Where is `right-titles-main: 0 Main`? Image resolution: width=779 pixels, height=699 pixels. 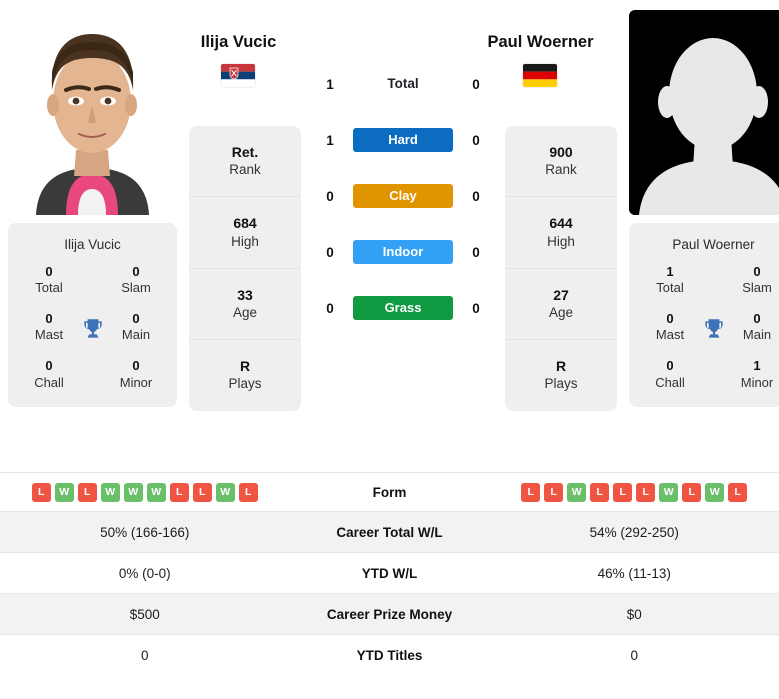 right-titles-main: 0 Main is located at coordinates (752, 327).